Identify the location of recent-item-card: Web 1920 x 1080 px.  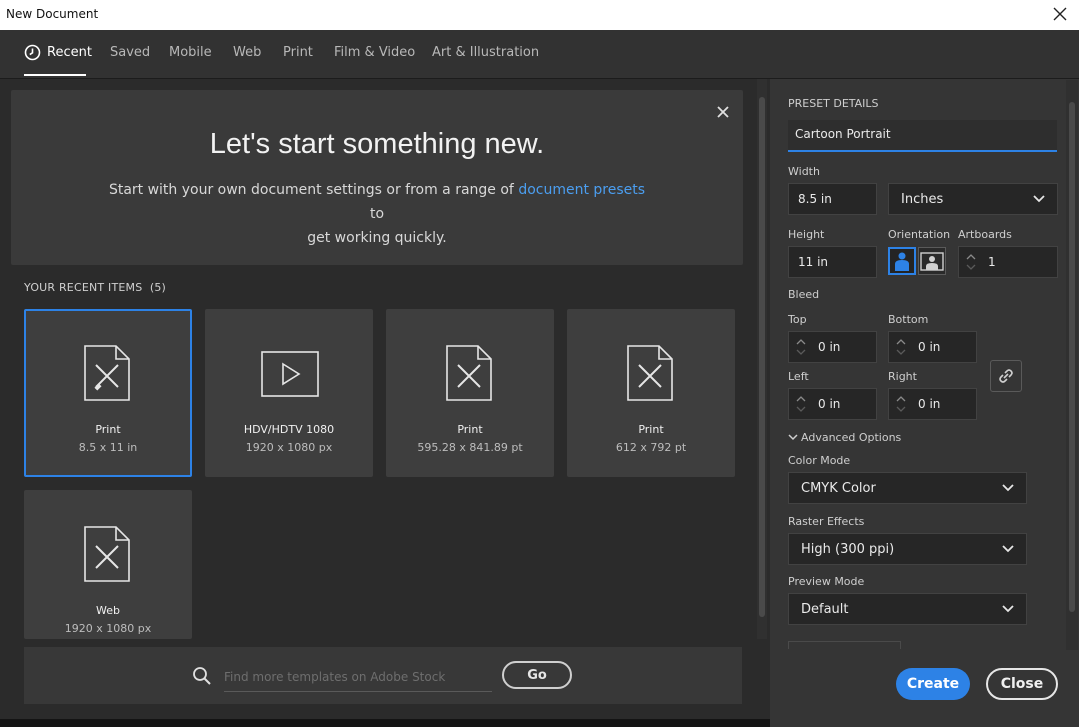
(108, 564).